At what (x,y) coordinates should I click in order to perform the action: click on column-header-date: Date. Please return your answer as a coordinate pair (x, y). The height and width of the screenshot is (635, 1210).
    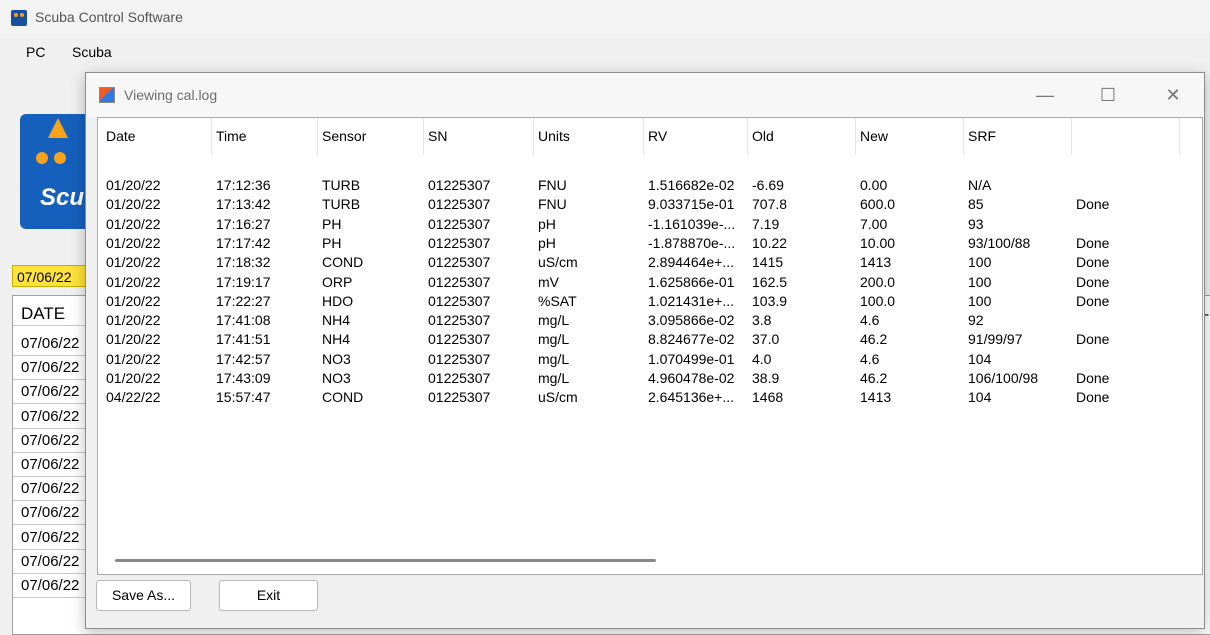
    Looking at the image, I should click on (157, 136).